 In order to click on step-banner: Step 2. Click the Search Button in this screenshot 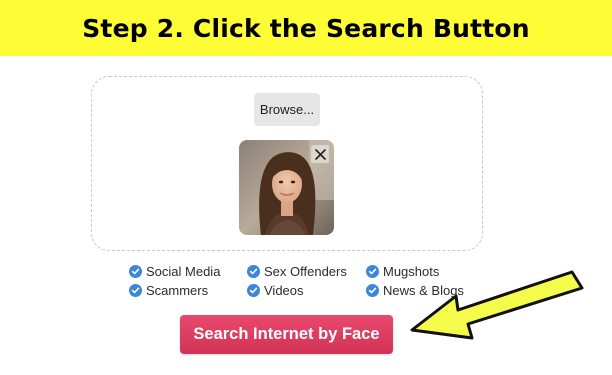, I will do `click(306, 28)`.